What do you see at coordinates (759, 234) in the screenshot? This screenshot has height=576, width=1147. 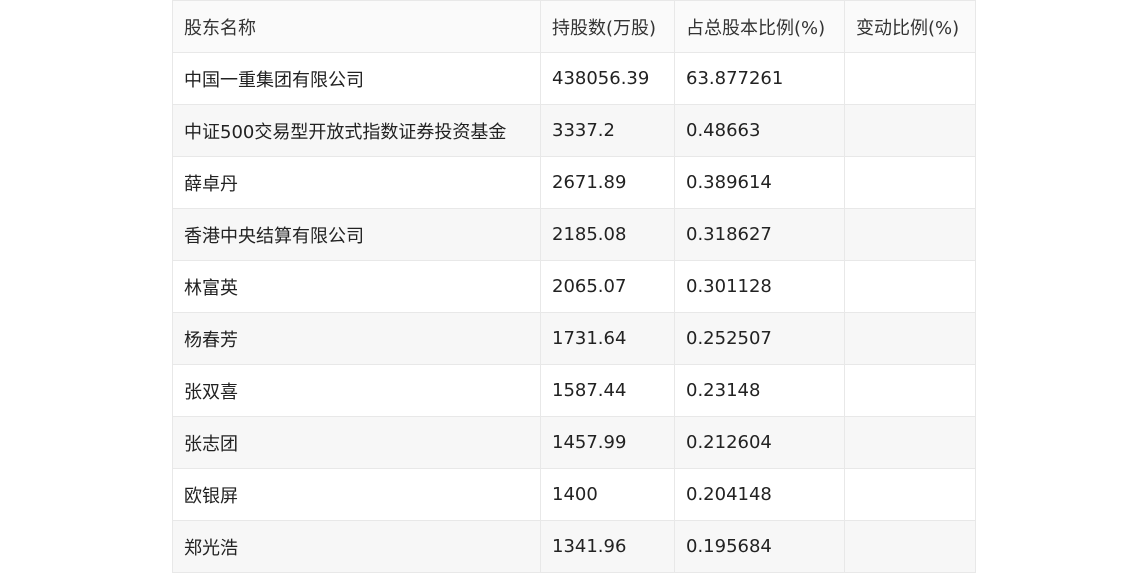 I see `cell-share-ratio: 0.318627` at bounding box center [759, 234].